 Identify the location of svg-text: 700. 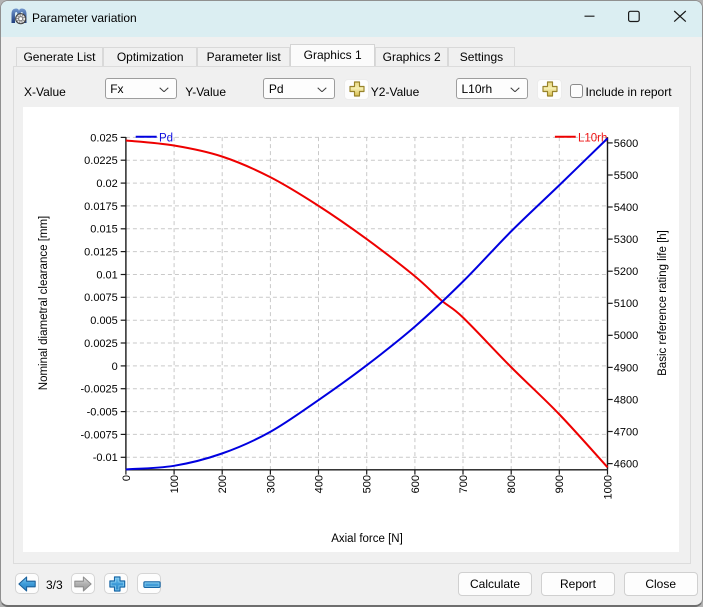
(464, 484).